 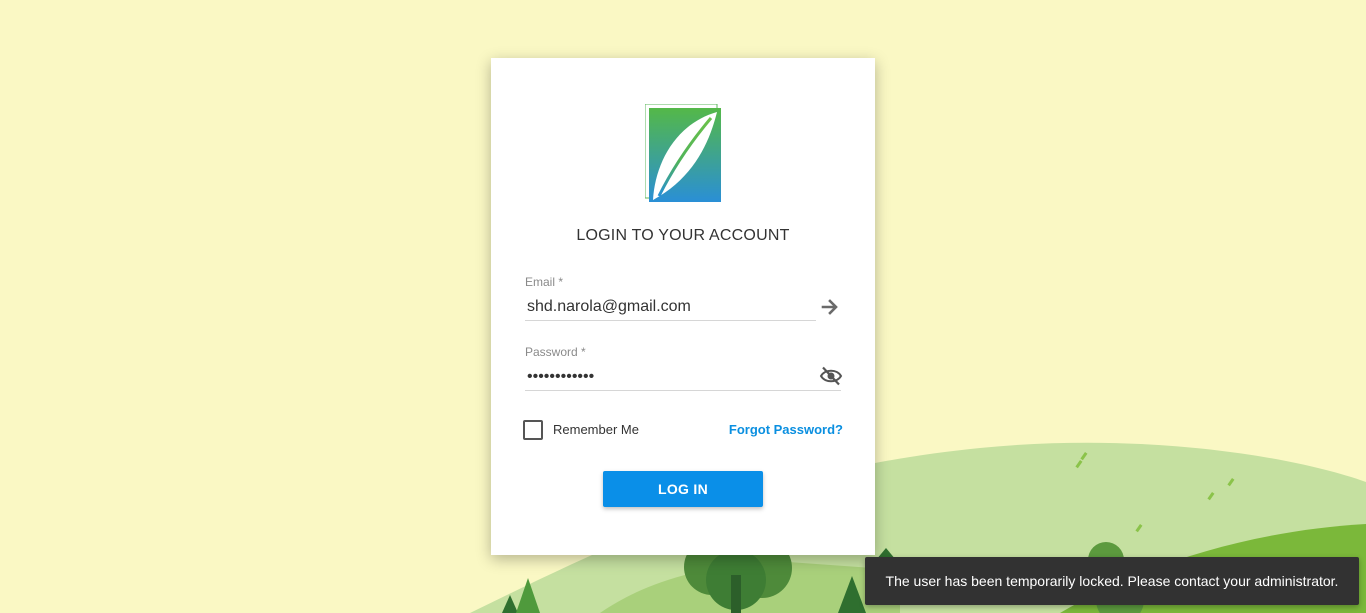 I want to click on forgot-password-link: Forgot Password?, so click(x=786, y=429).